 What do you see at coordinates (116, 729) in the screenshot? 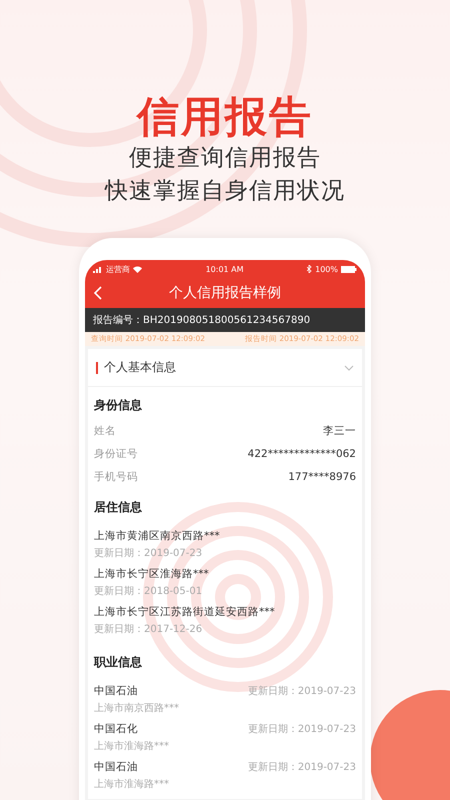
I see `company-name: 中国石化` at bounding box center [116, 729].